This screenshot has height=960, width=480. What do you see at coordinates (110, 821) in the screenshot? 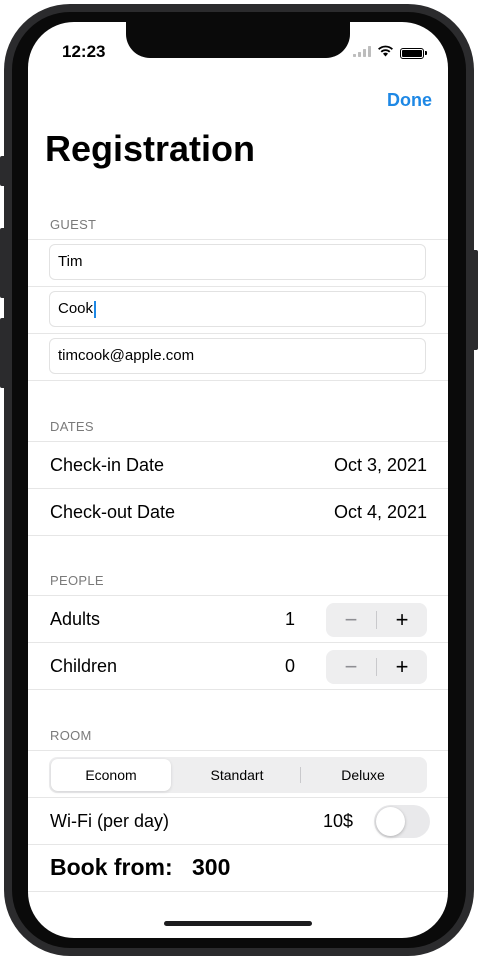
I see `wifi-label: Wi-Fi (per day)` at bounding box center [110, 821].